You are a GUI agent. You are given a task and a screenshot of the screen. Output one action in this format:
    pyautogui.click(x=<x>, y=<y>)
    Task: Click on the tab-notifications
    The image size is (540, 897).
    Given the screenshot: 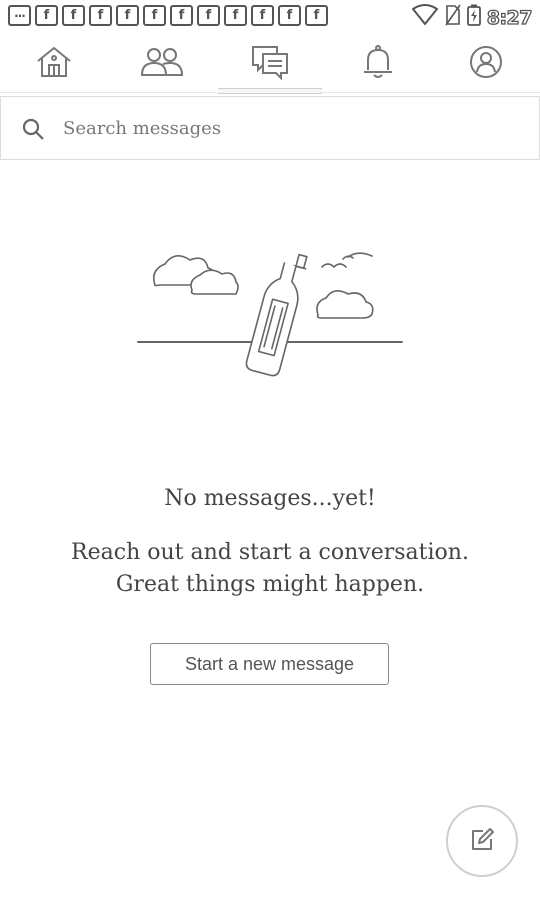 What is the action you would take?
    pyautogui.click(x=378, y=62)
    